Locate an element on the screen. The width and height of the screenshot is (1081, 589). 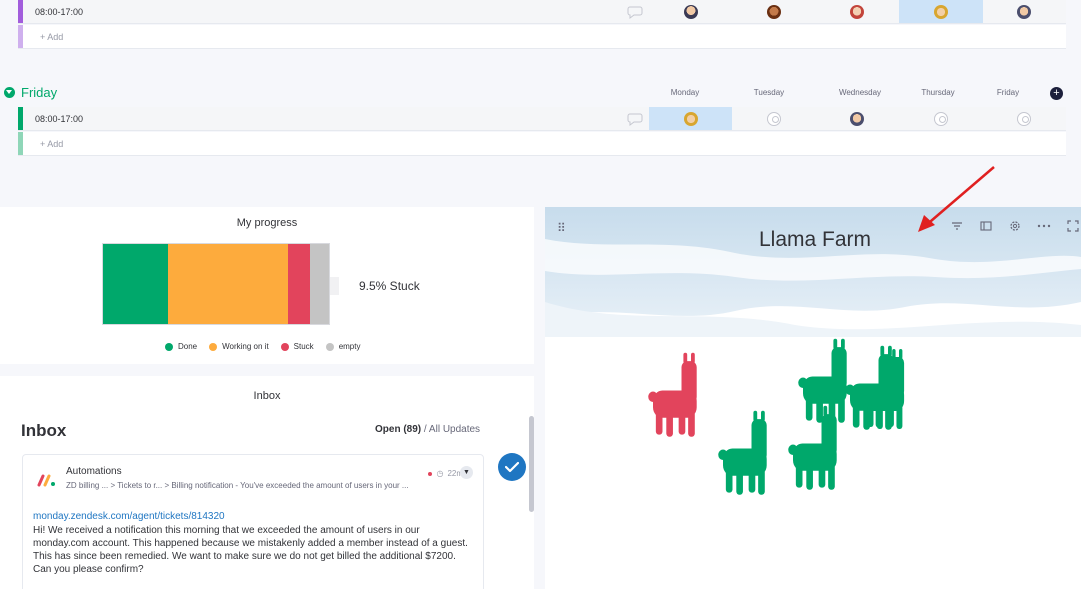
legend-item: empty is located at coordinates (343, 346).